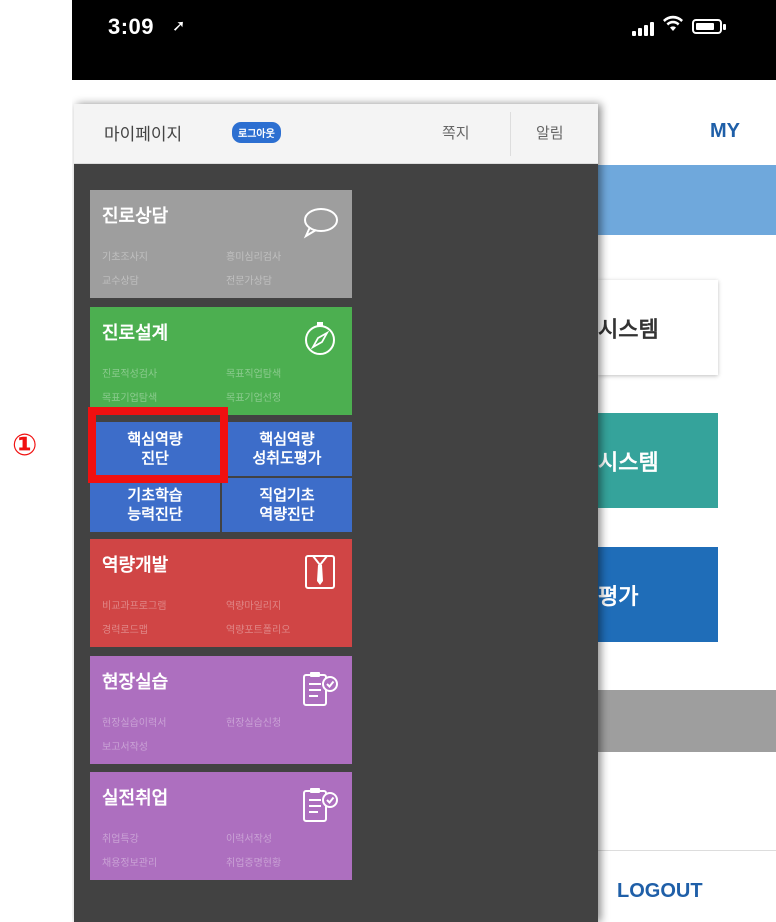  I want to click on compass-icon, so click(320, 338).